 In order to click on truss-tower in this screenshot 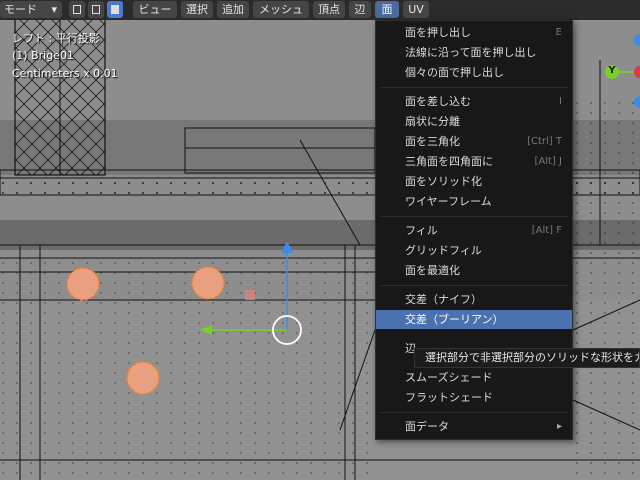, I will do `click(60, 88)`.